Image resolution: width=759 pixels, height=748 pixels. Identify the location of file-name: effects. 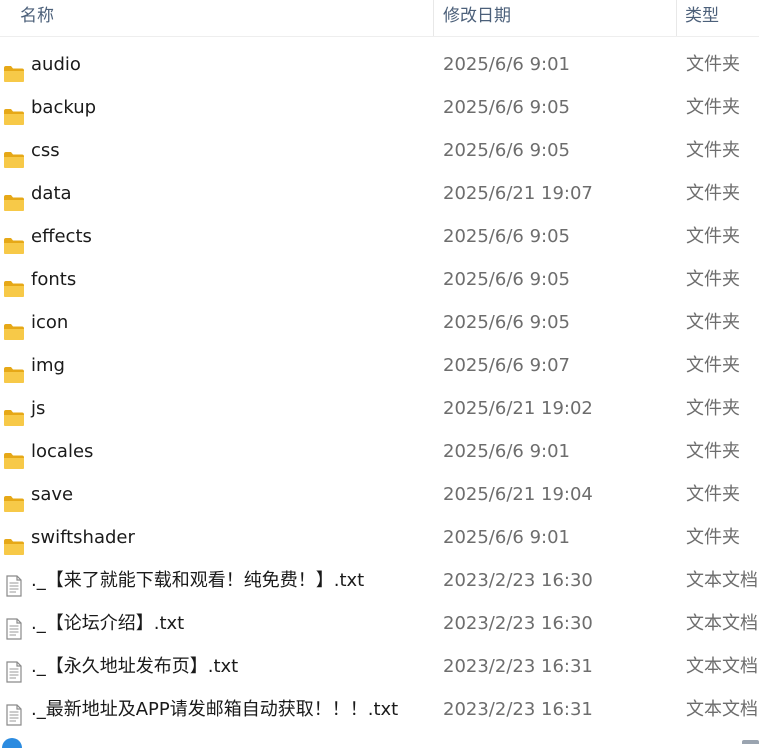
(61, 236).